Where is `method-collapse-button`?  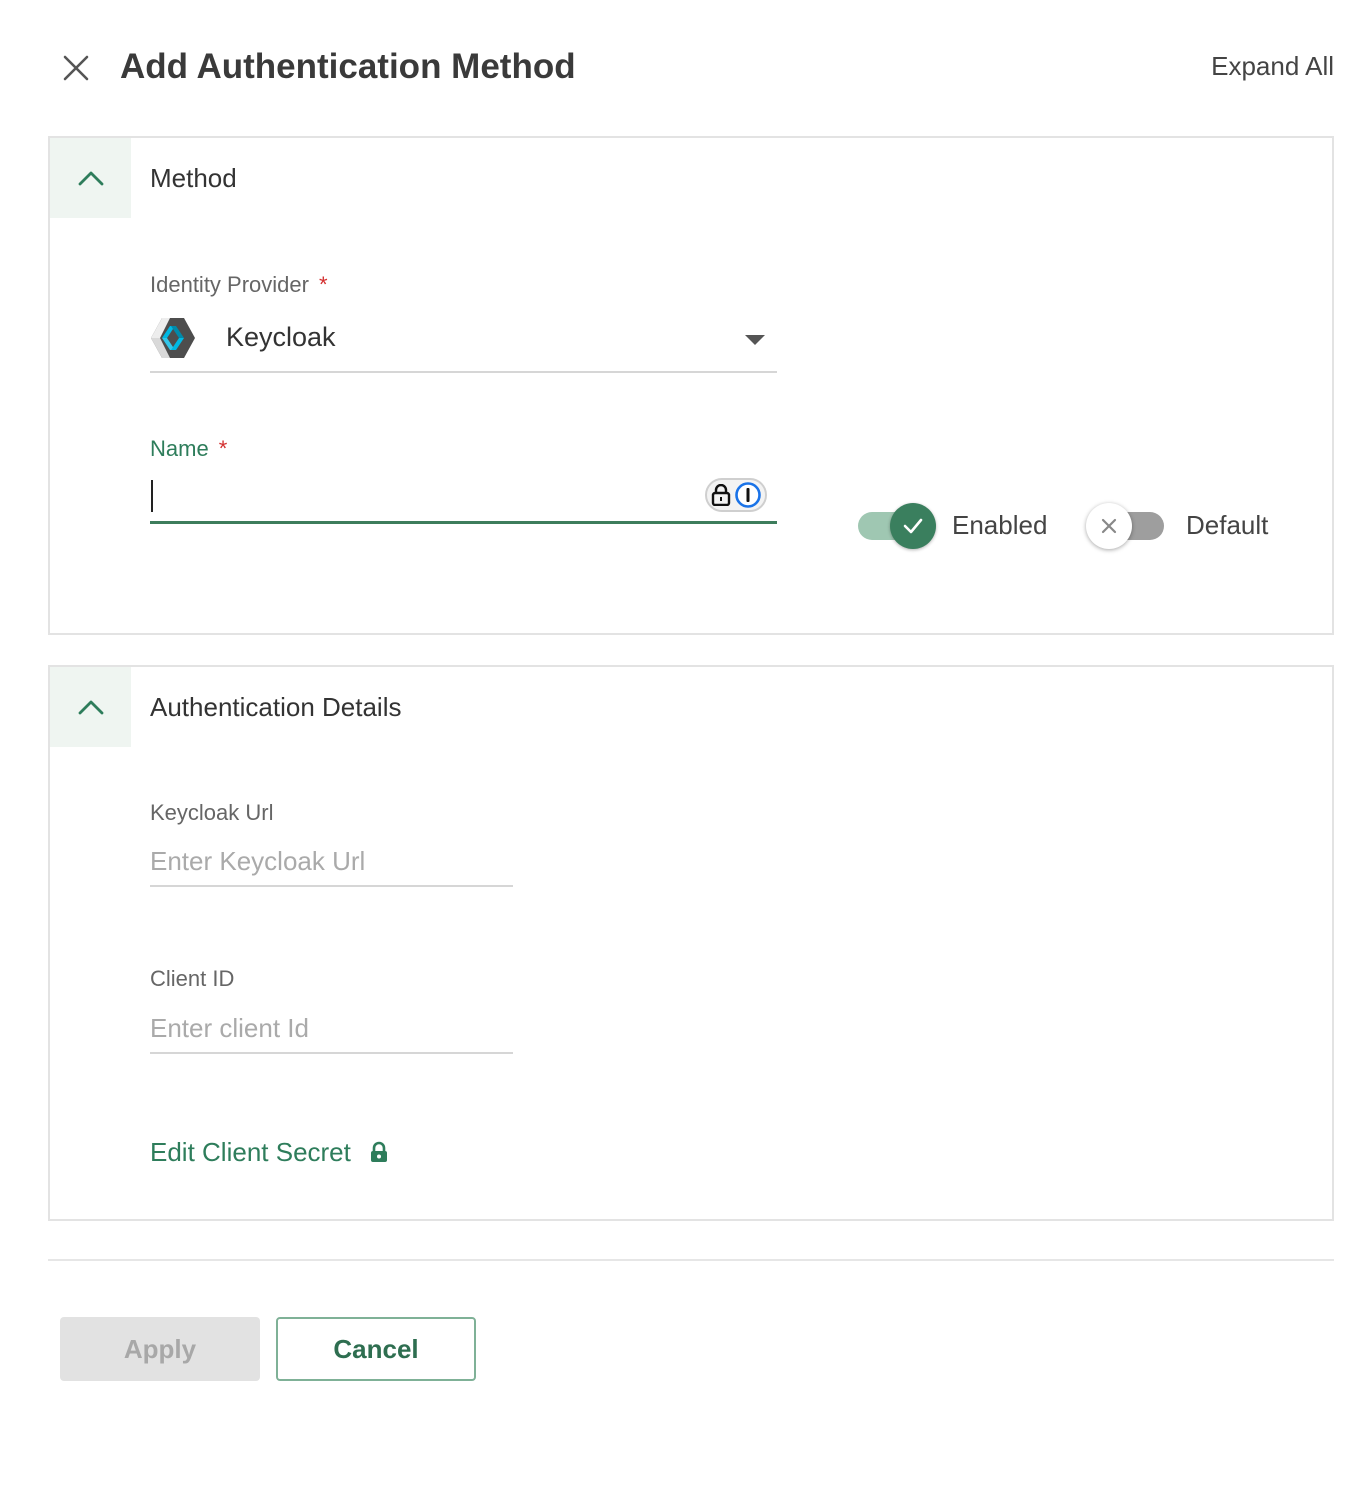
method-collapse-button is located at coordinates (90, 178).